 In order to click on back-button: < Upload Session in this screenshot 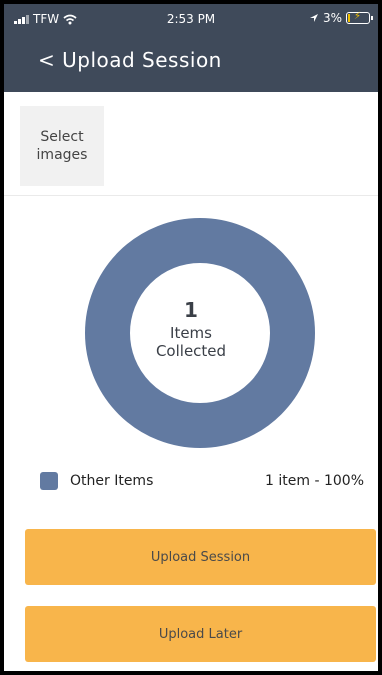, I will do `click(130, 60)`.